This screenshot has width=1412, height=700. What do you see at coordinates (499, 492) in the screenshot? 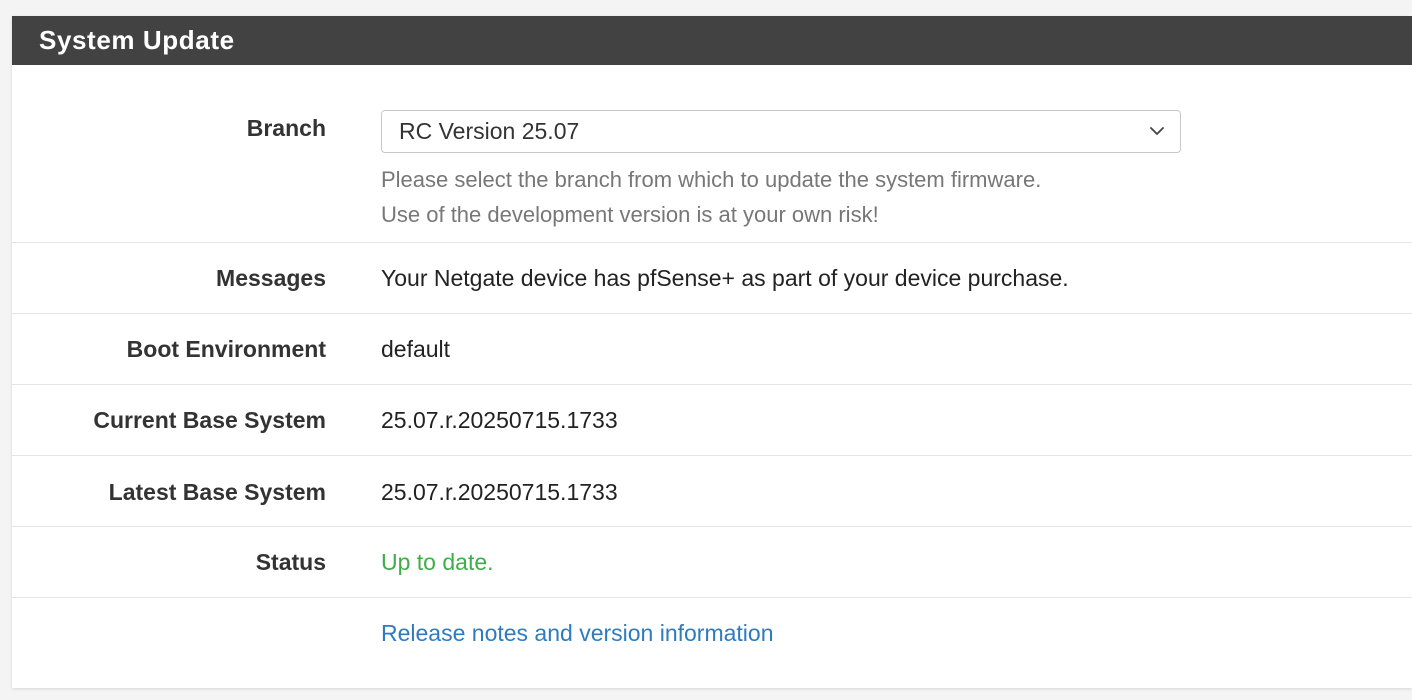
I see `latest-base-system-value: 25.07.r.20250715.1733` at bounding box center [499, 492].